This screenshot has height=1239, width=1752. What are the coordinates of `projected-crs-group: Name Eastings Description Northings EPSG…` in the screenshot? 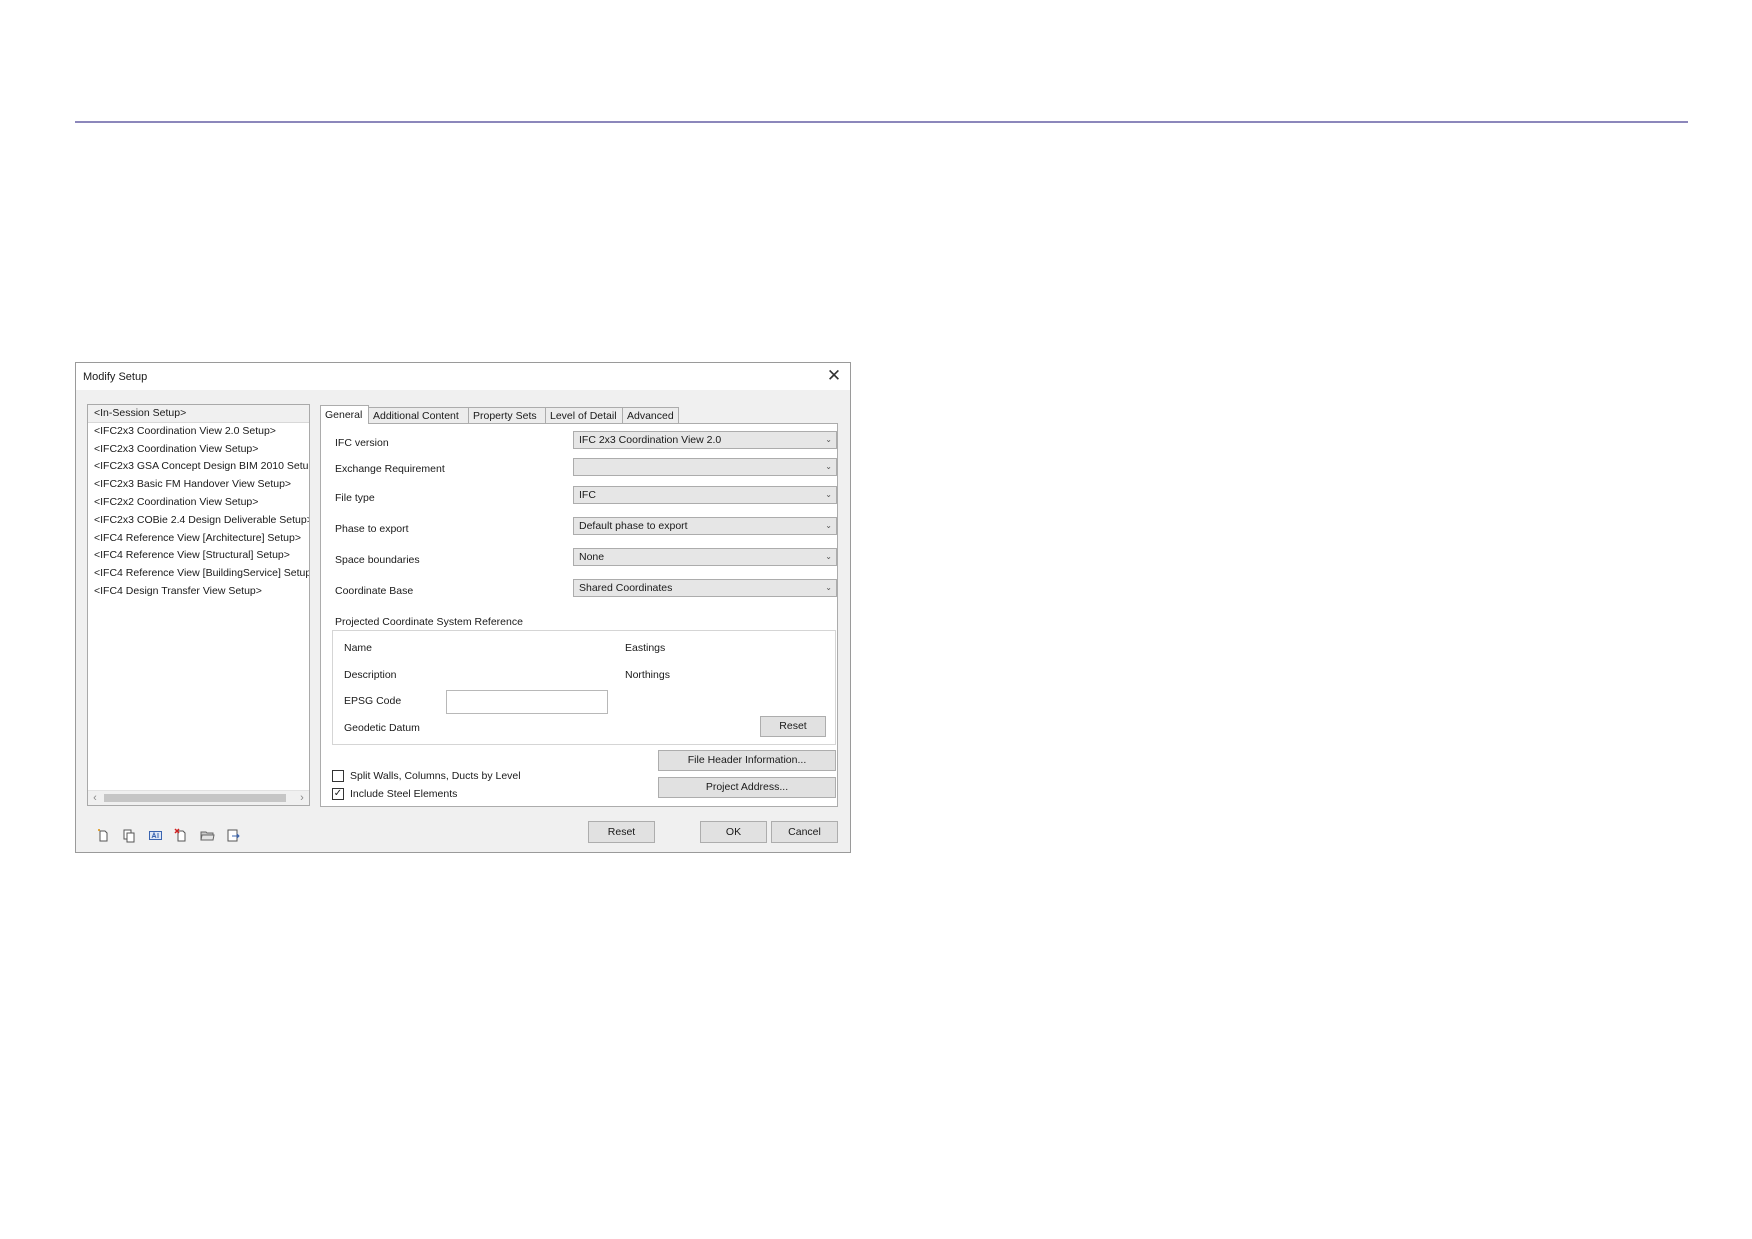 It's located at (584, 687).